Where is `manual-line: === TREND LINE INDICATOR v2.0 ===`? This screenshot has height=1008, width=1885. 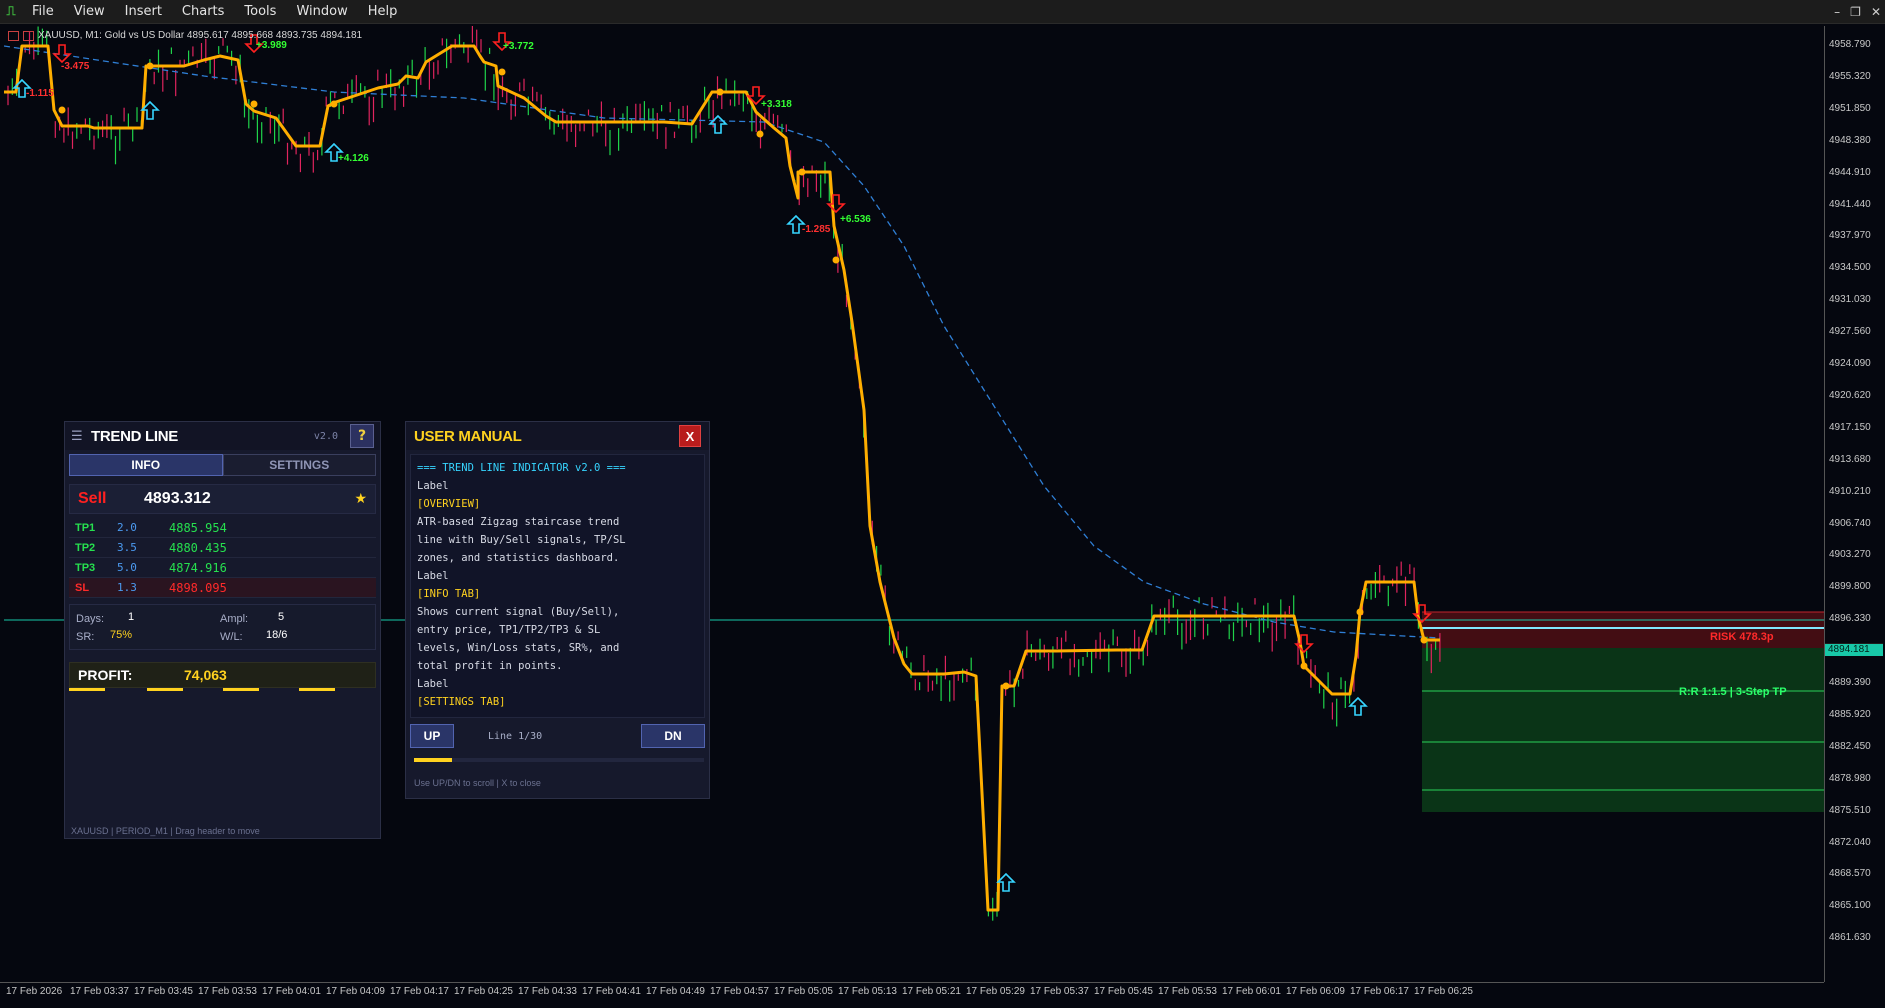 manual-line: === TREND LINE INDICATOR v2.0 === is located at coordinates (521, 468).